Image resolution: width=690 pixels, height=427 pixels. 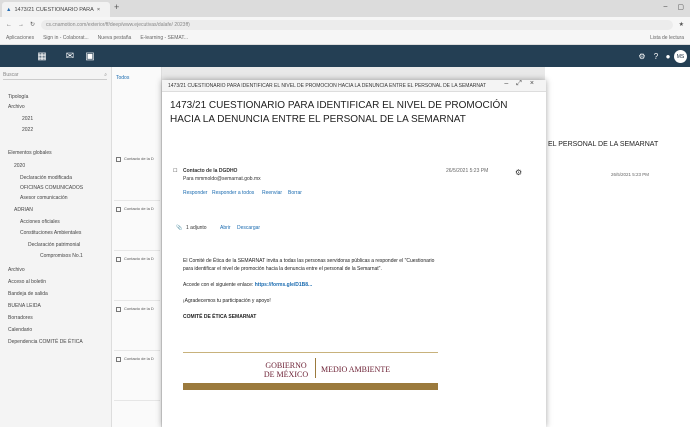 What do you see at coordinates (23, 210) in the screenshot?
I see `folder-item: ADRIAN` at bounding box center [23, 210].